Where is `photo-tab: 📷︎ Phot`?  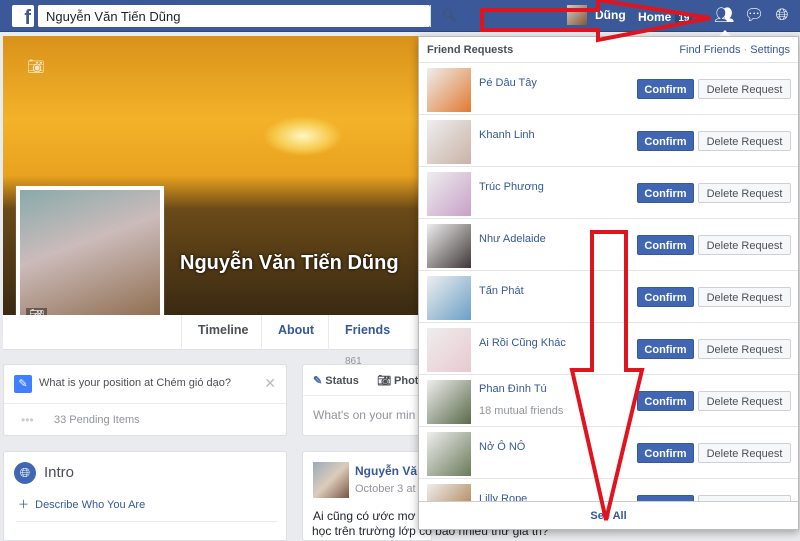 photo-tab: 📷︎ Phot is located at coordinates (397, 380).